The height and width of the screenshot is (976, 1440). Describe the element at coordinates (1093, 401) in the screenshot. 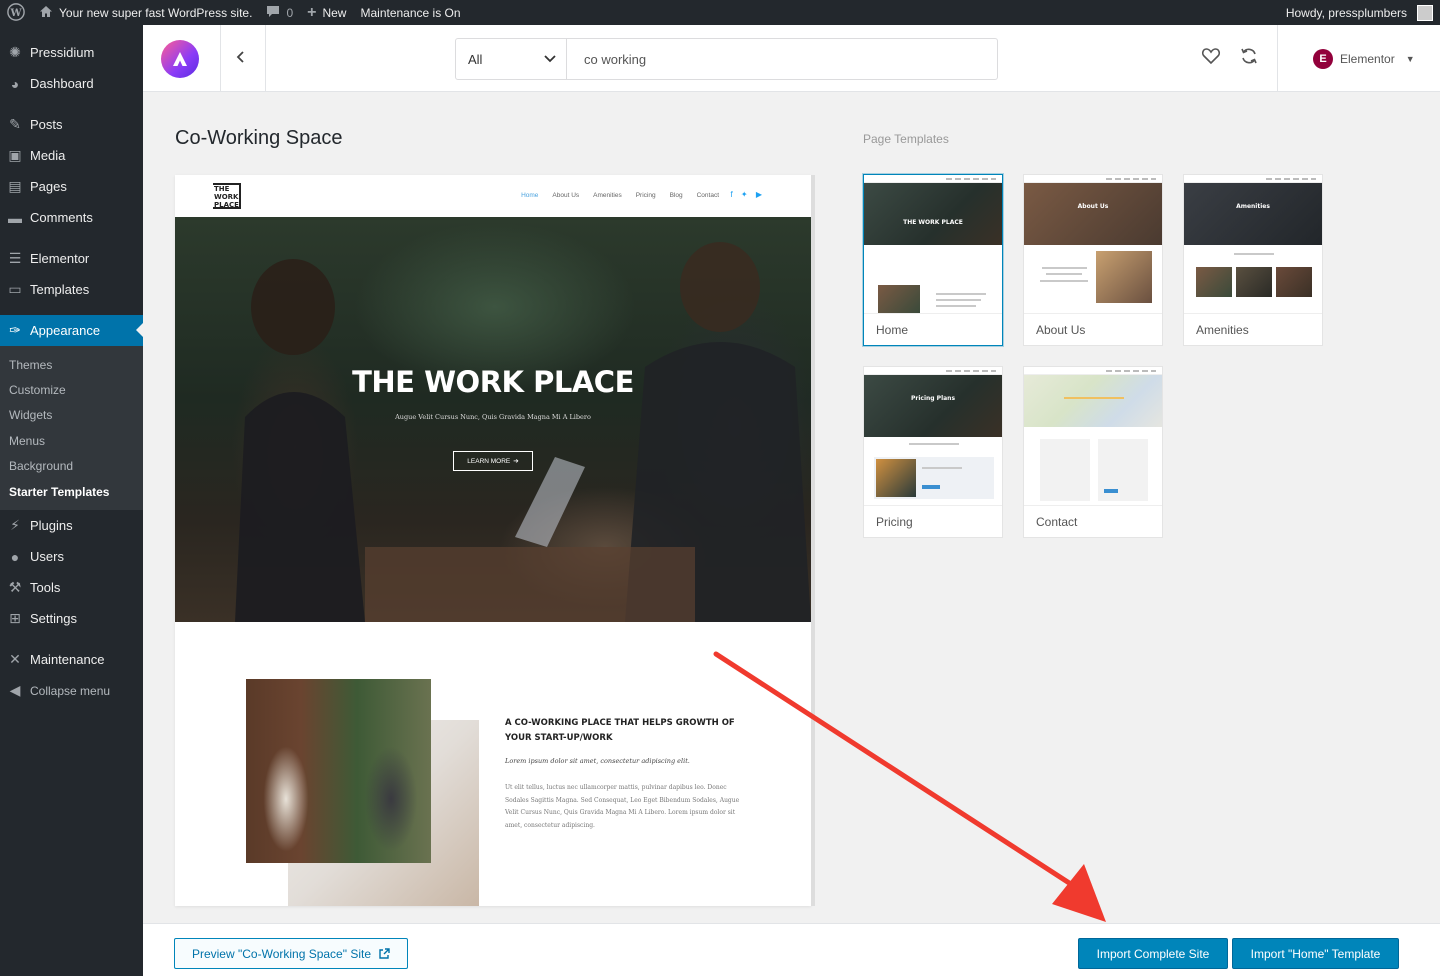

I see `map-thumbnail` at that location.